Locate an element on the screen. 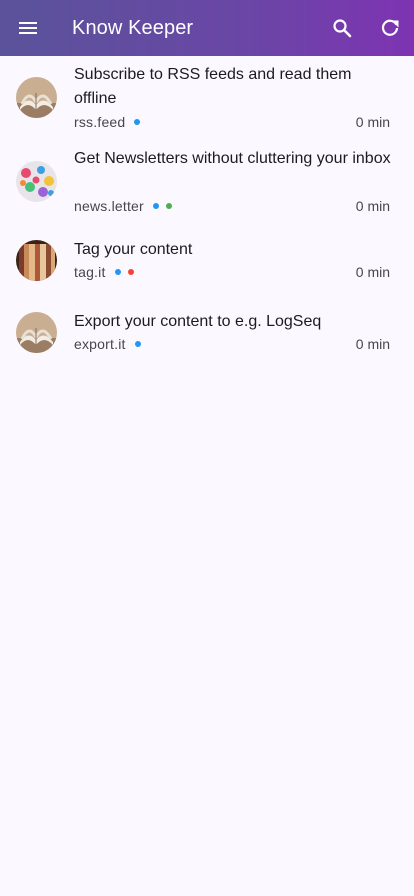 This screenshot has width=414, height=896. colorful-letters-thumbnail is located at coordinates (36, 181).